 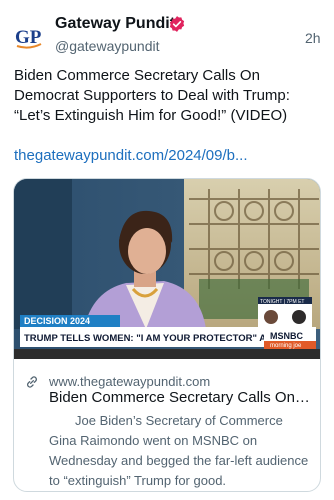 What do you see at coordinates (282, 302) in the screenshot?
I see `inset-text: TONIGHT | 7PM ET` at bounding box center [282, 302].